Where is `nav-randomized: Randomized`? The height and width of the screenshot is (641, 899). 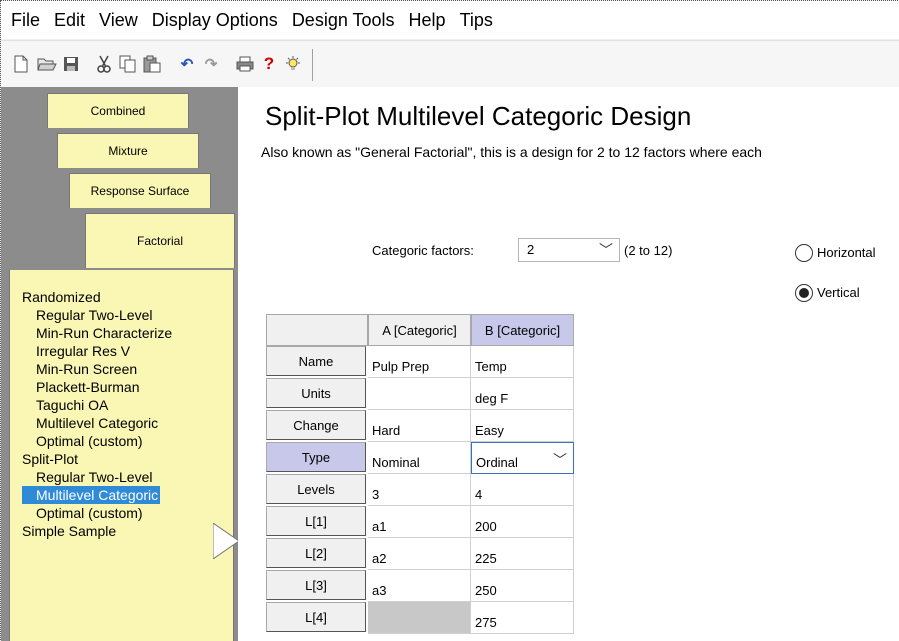
nav-randomized: Randomized is located at coordinates (61, 297).